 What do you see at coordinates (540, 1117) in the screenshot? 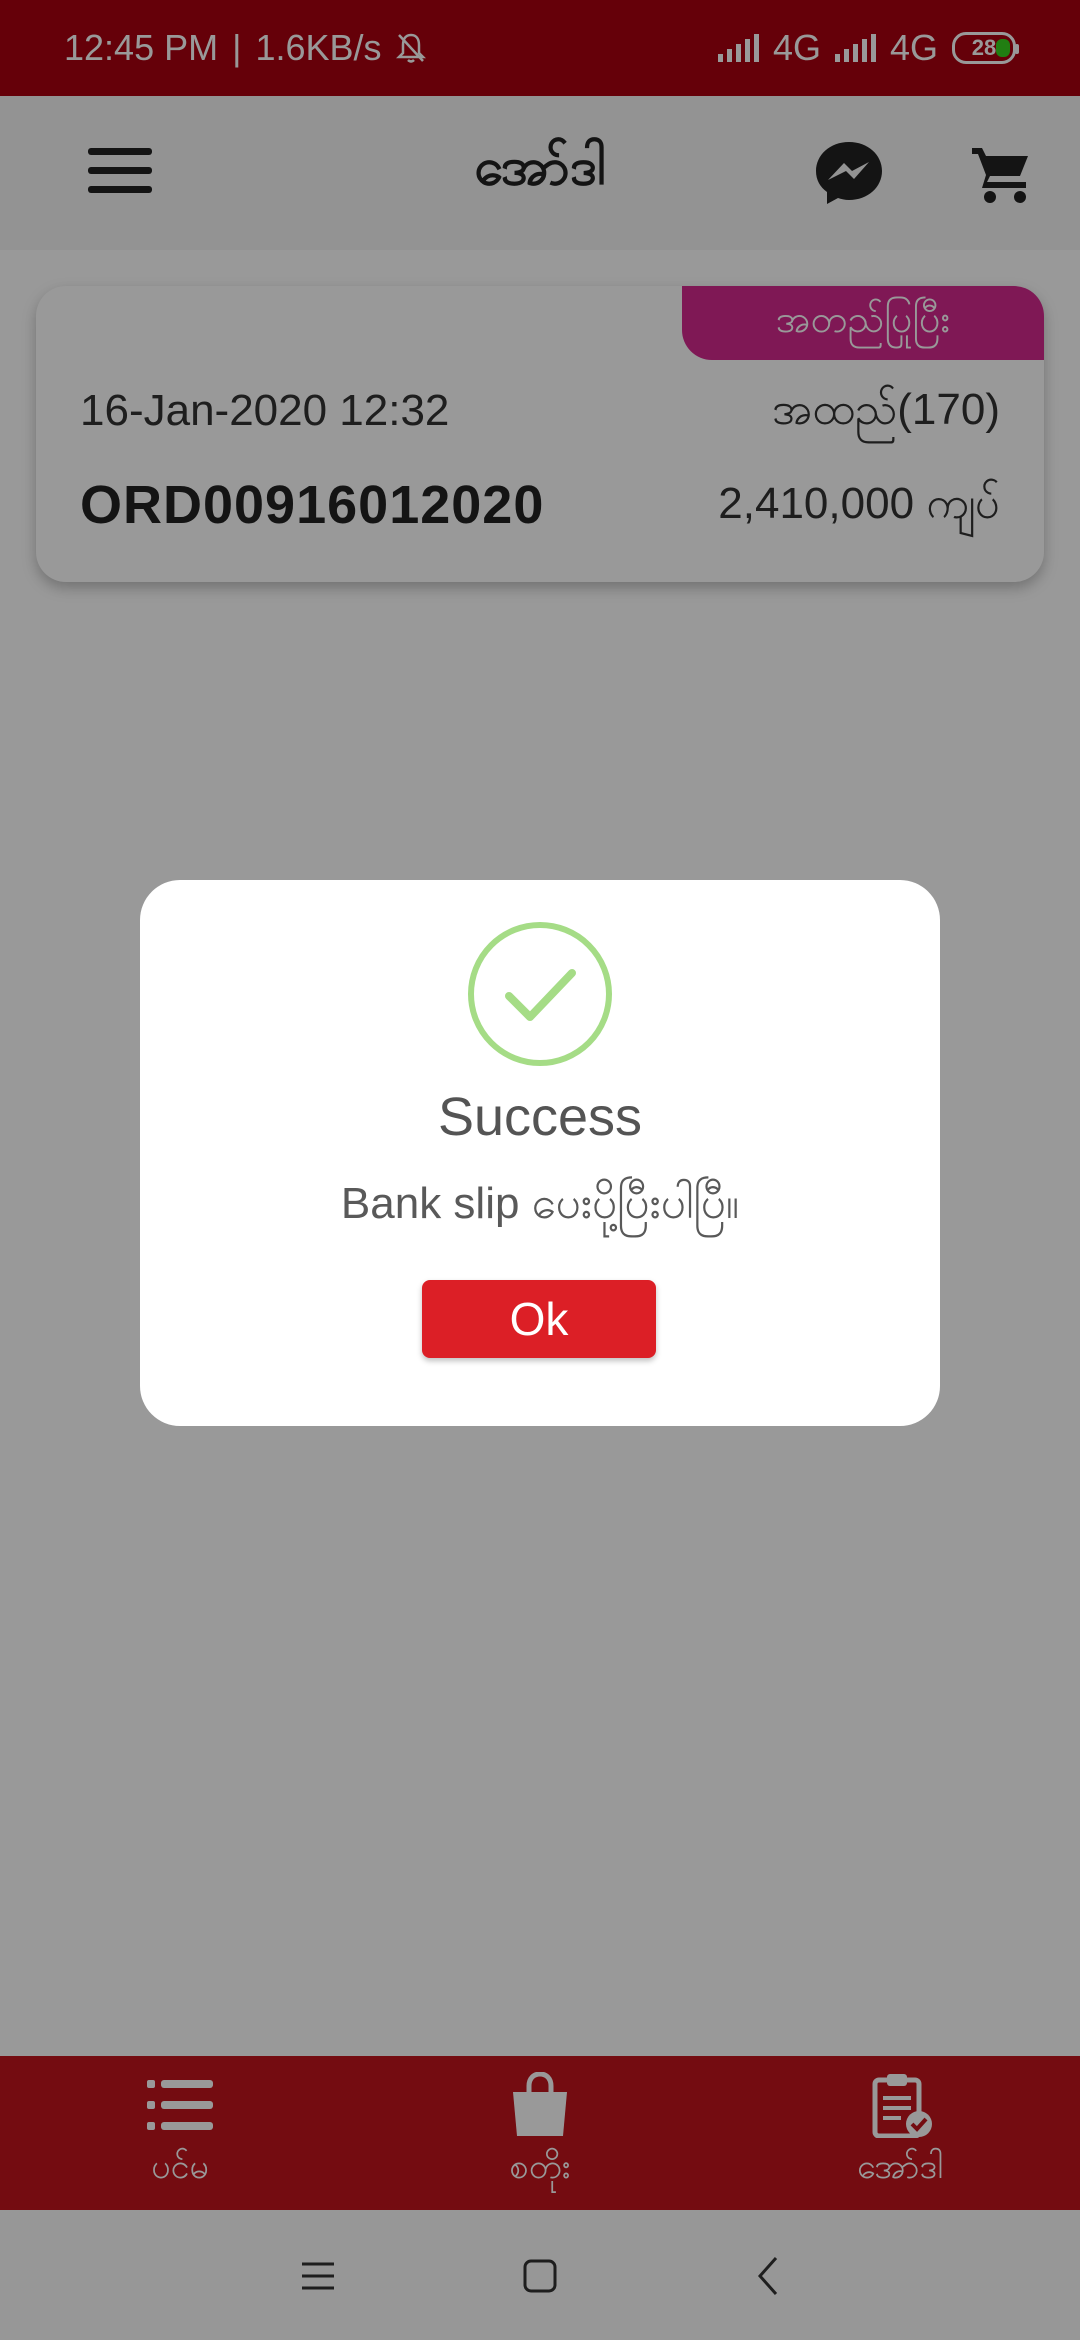
I see `dialog-title: Success` at bounding box center [540, 1117].